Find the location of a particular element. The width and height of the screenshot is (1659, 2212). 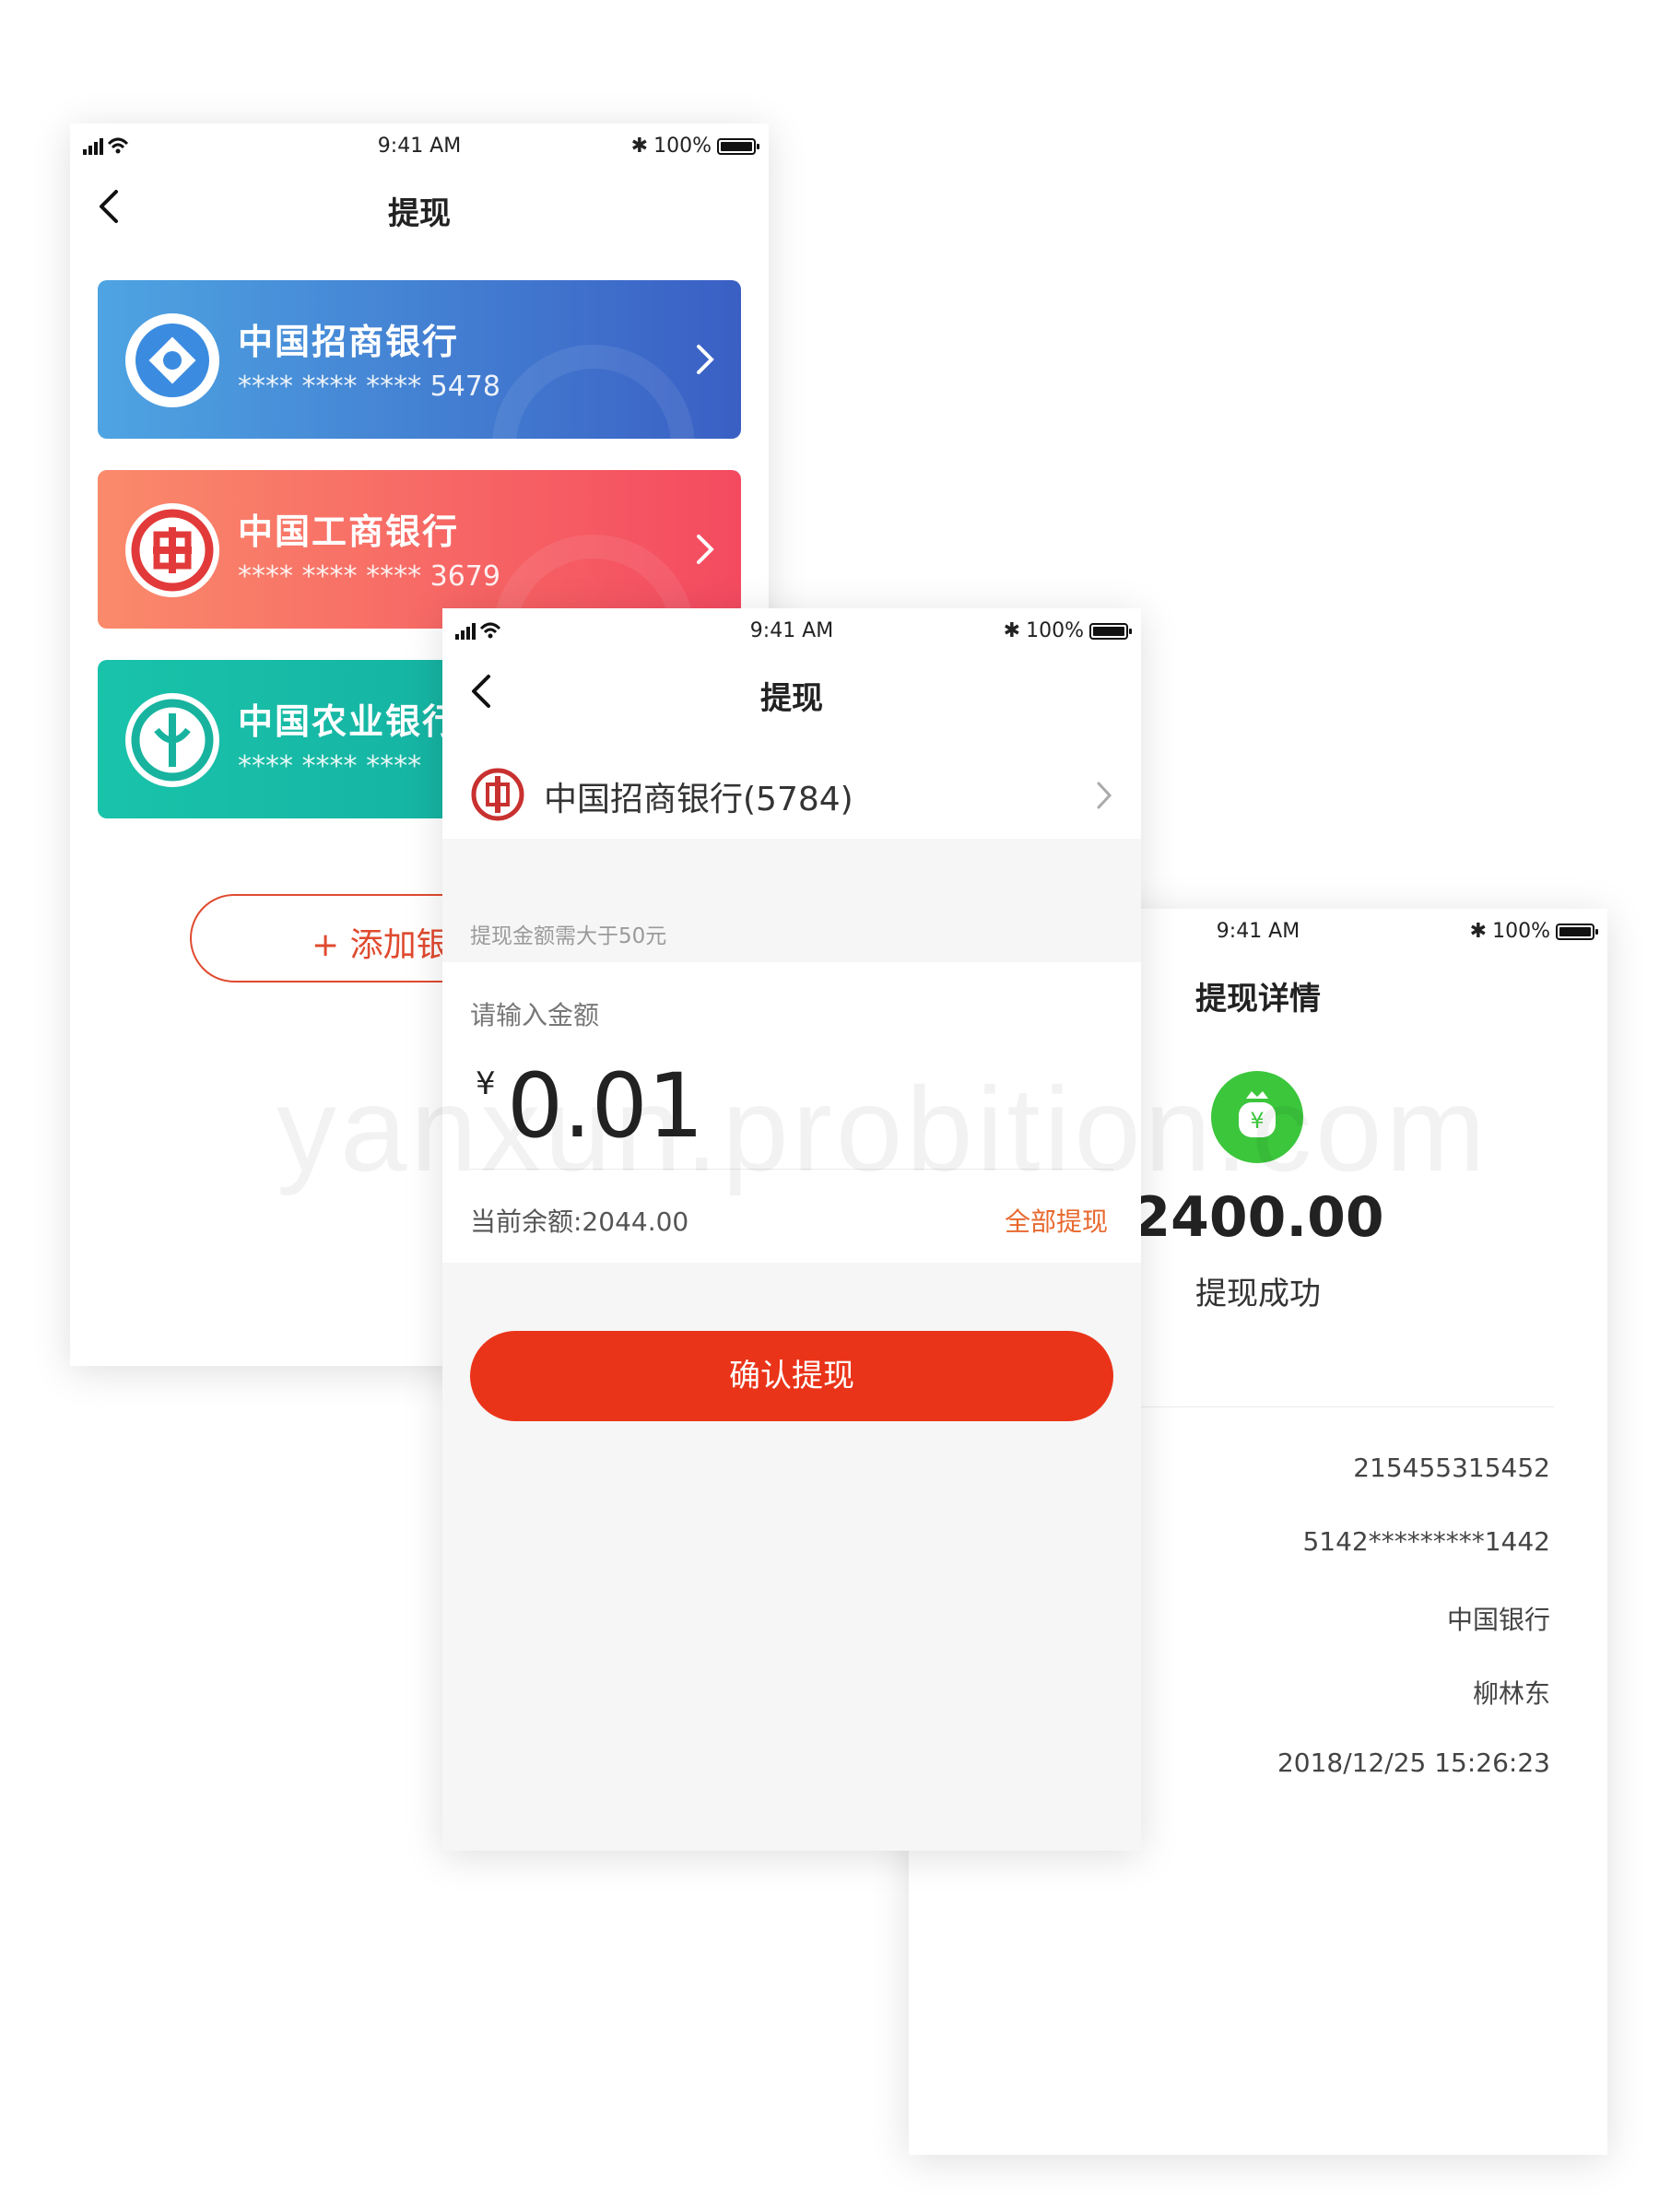

selected-bank: 中国招商银行(5784) is located at coordinates (698, 796).